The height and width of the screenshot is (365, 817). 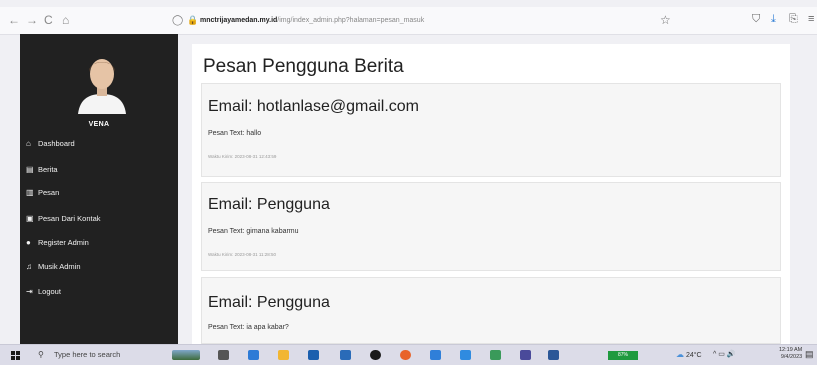 What do you see at coordinates (253, 355) in the screenshot?
I see `store-icon` at bounding box center [253, 355].